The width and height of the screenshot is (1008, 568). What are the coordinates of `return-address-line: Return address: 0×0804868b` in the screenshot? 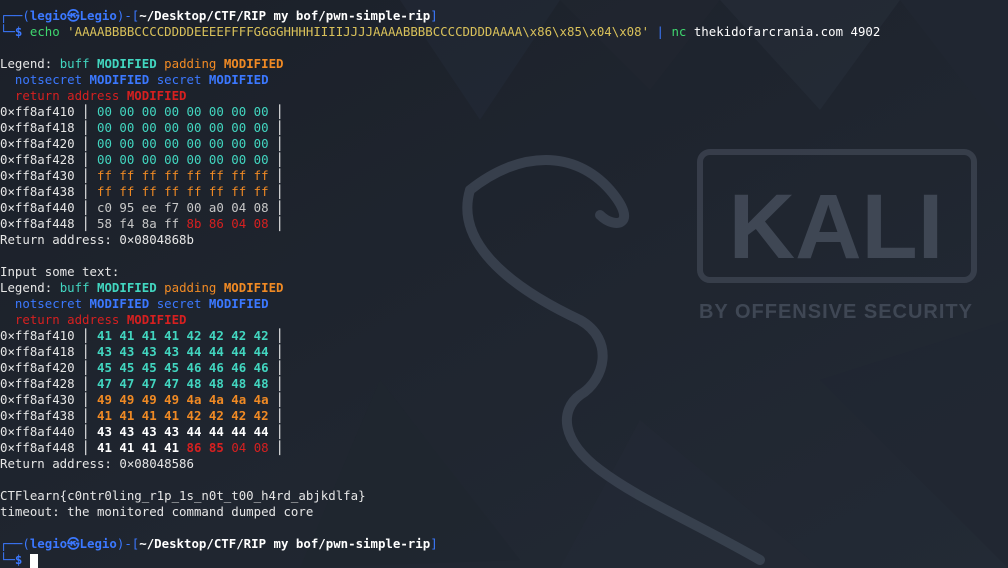 It's located at (97, 239).